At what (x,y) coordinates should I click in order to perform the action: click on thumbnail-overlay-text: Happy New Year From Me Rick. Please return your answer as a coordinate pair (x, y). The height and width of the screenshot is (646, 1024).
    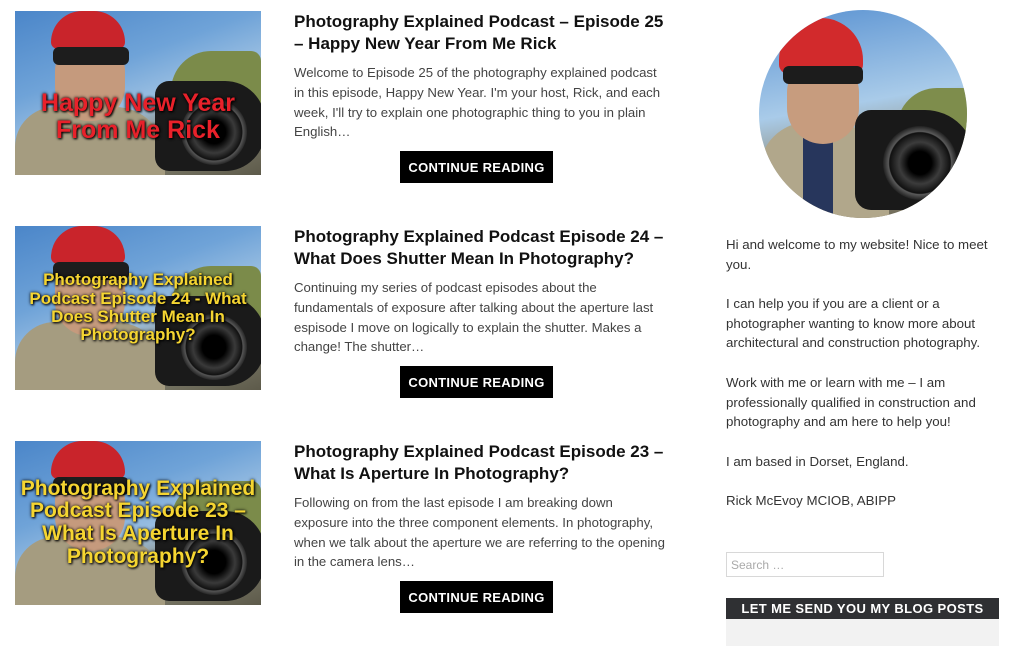
    Looking at the image, I should click on (138, 116).